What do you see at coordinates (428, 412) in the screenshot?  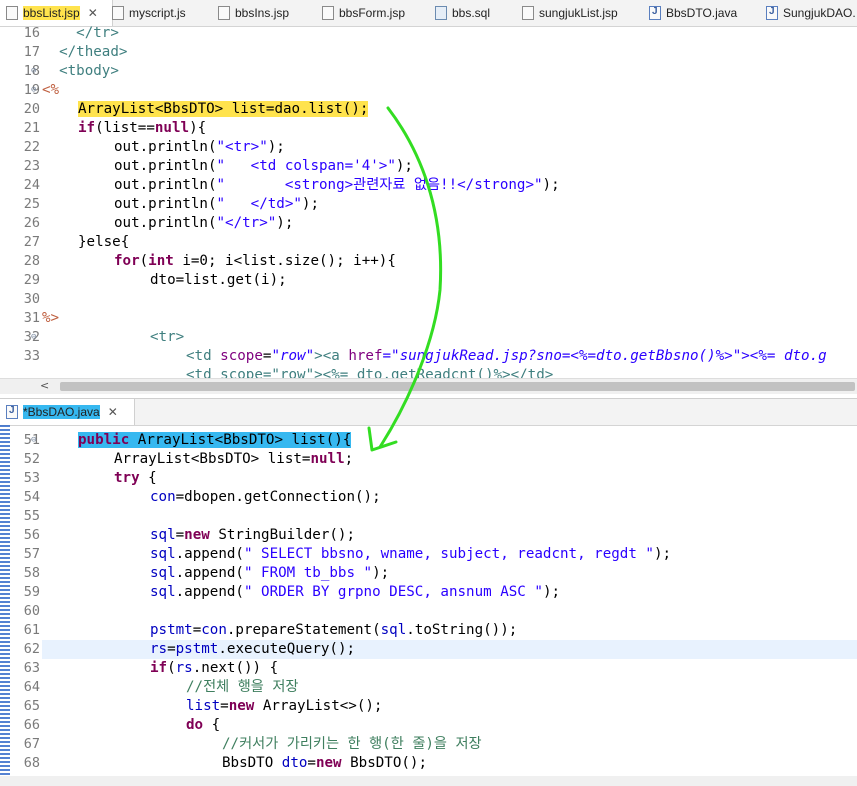 I see `dao-tab-bar: *BbsDAO.java ✕` at bounding box center [428, 412].